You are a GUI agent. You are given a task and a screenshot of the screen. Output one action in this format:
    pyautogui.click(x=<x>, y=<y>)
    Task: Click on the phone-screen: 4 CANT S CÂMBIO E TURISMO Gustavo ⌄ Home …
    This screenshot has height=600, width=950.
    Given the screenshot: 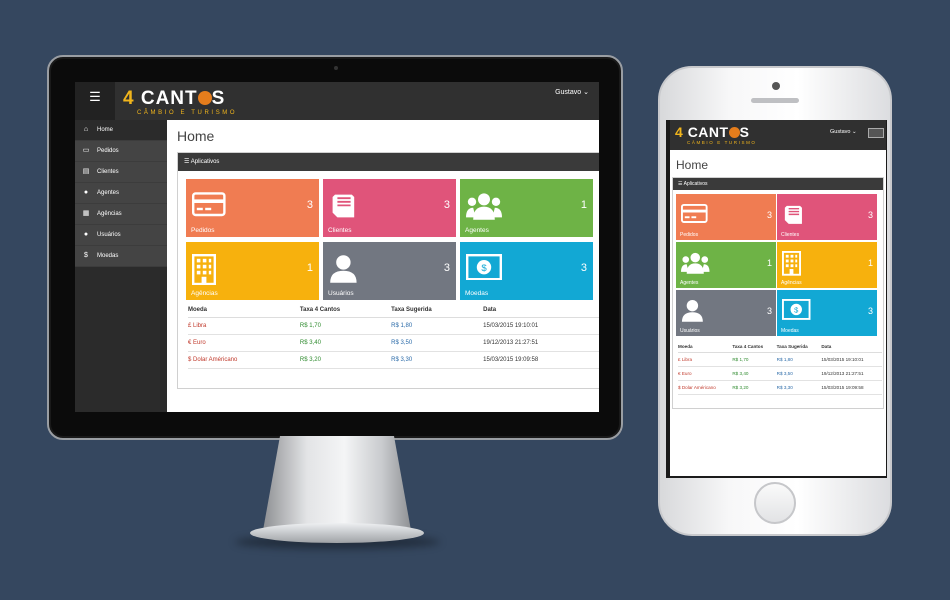 What is the action you would take?
    pyautogui.click(x=776, y=299)
    